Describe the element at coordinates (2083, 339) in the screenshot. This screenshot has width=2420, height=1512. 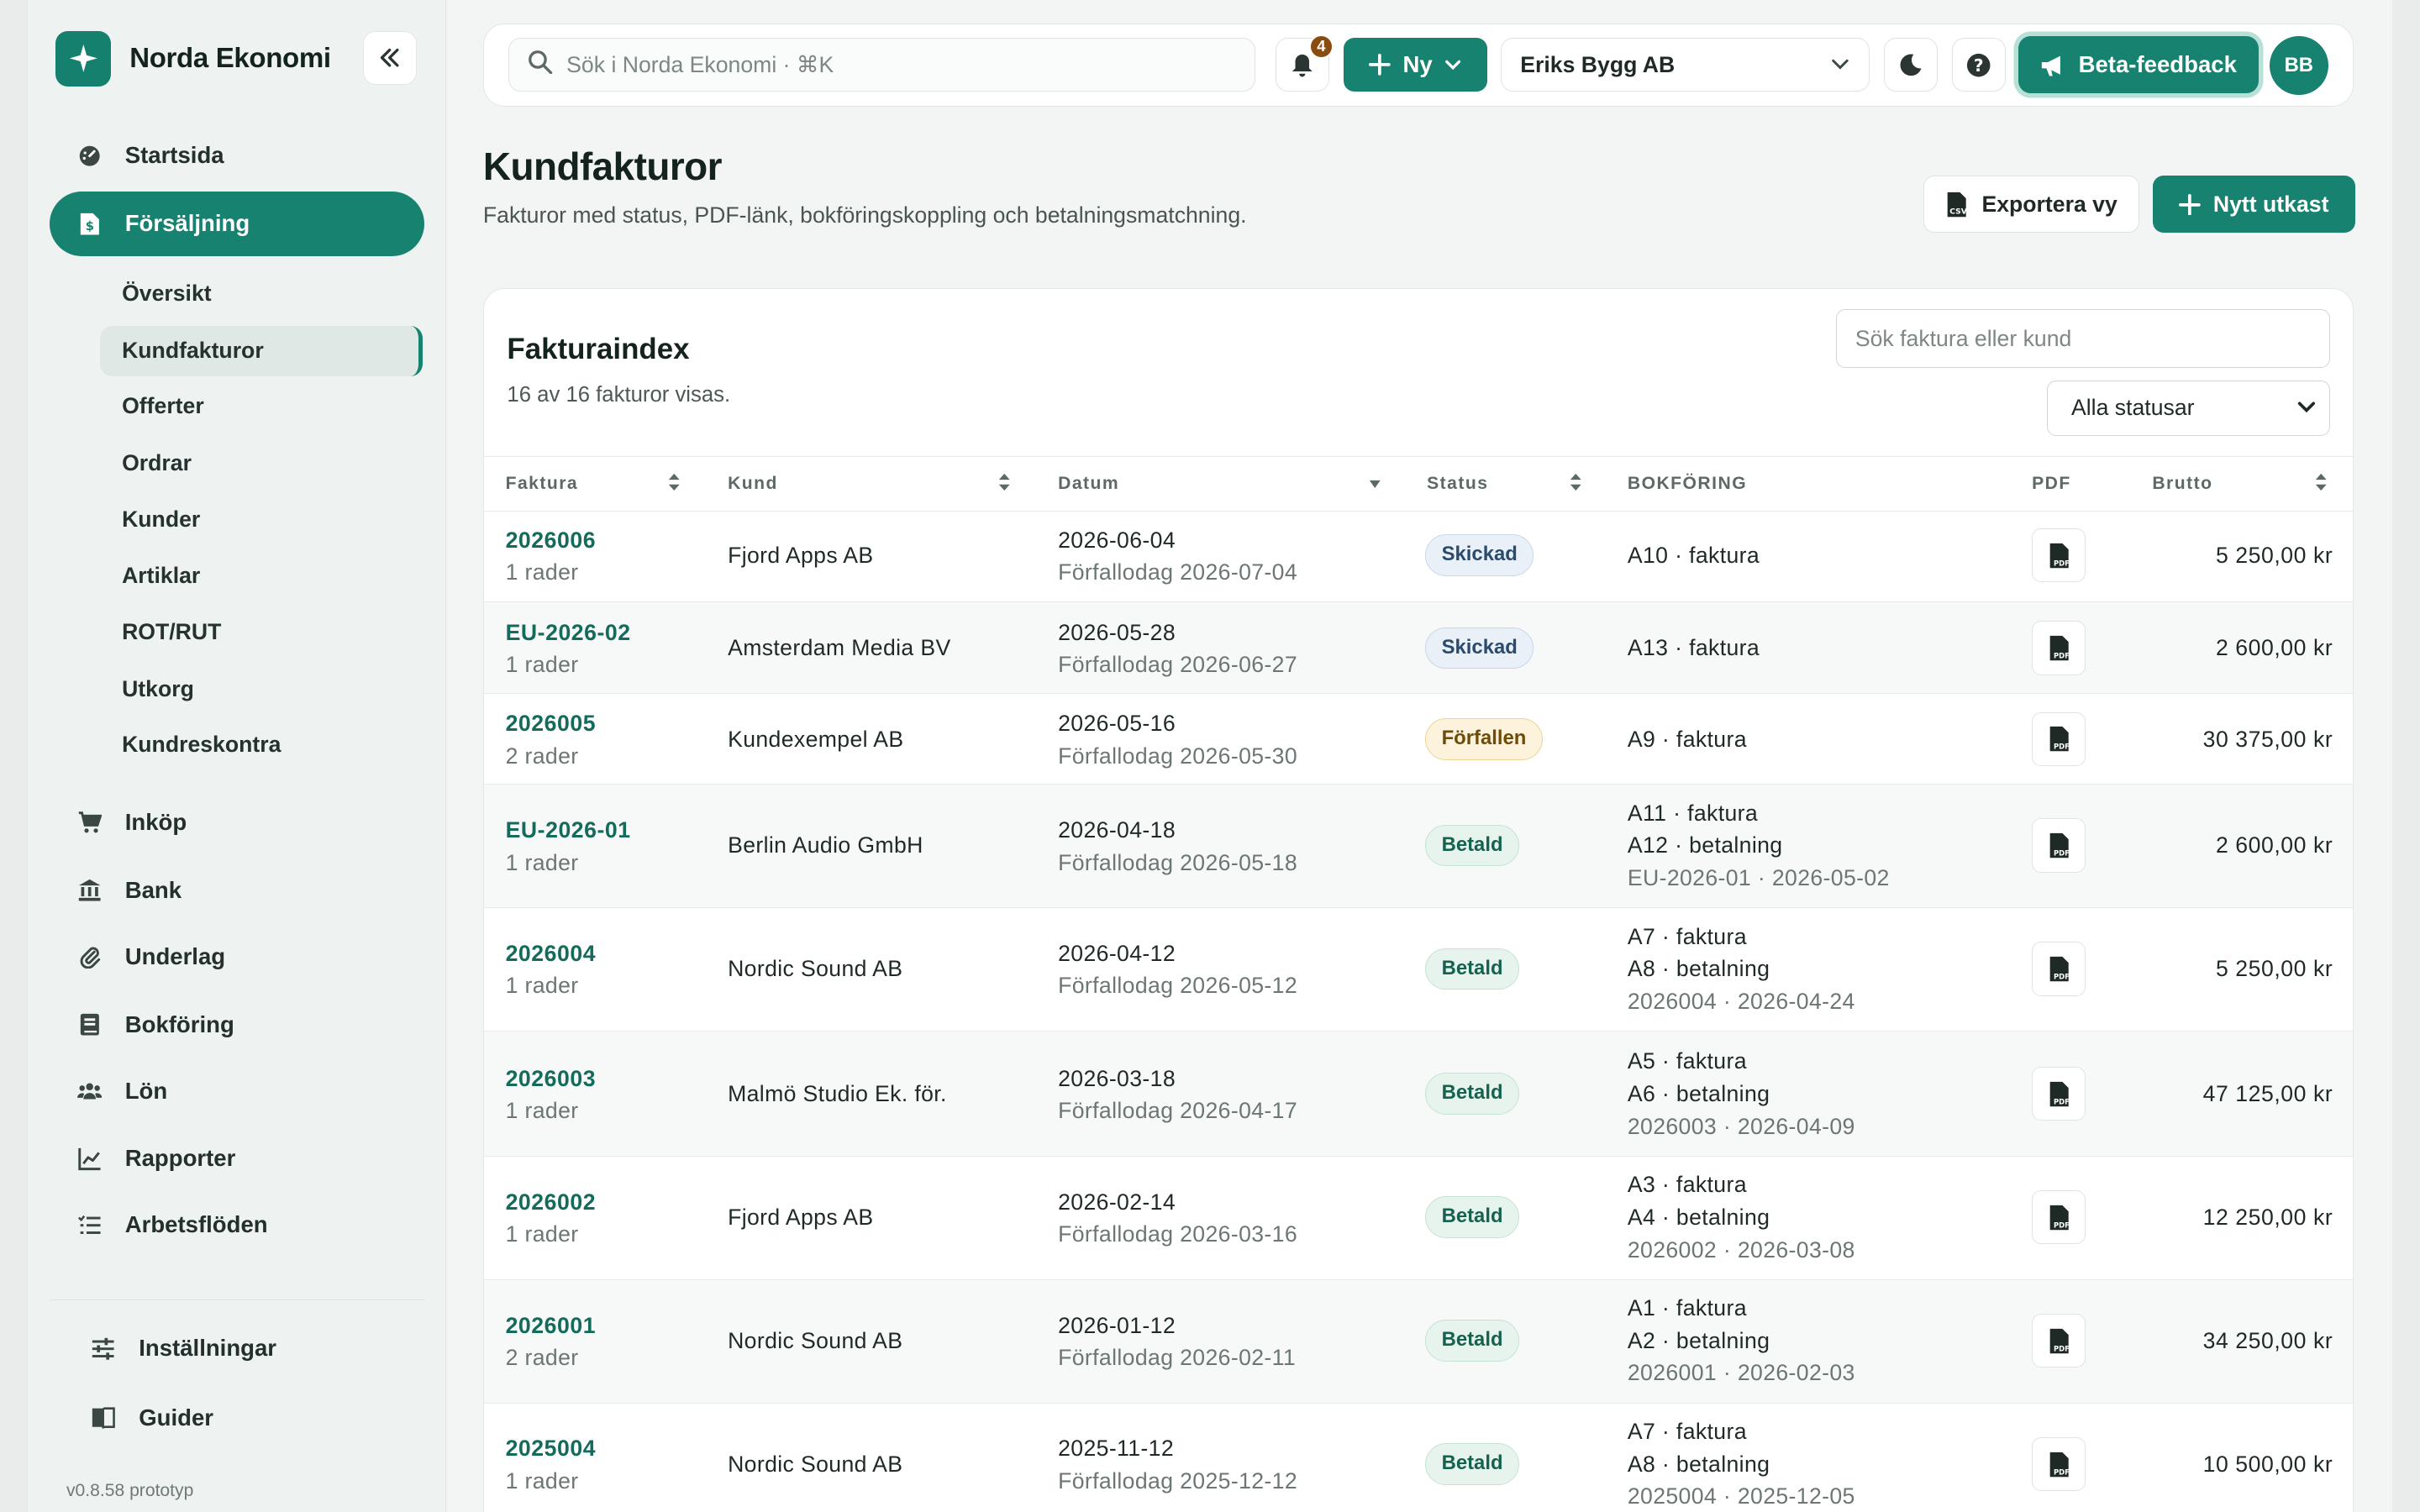
I see `invoice-search-input: Sök faktura eller kund` at that location.